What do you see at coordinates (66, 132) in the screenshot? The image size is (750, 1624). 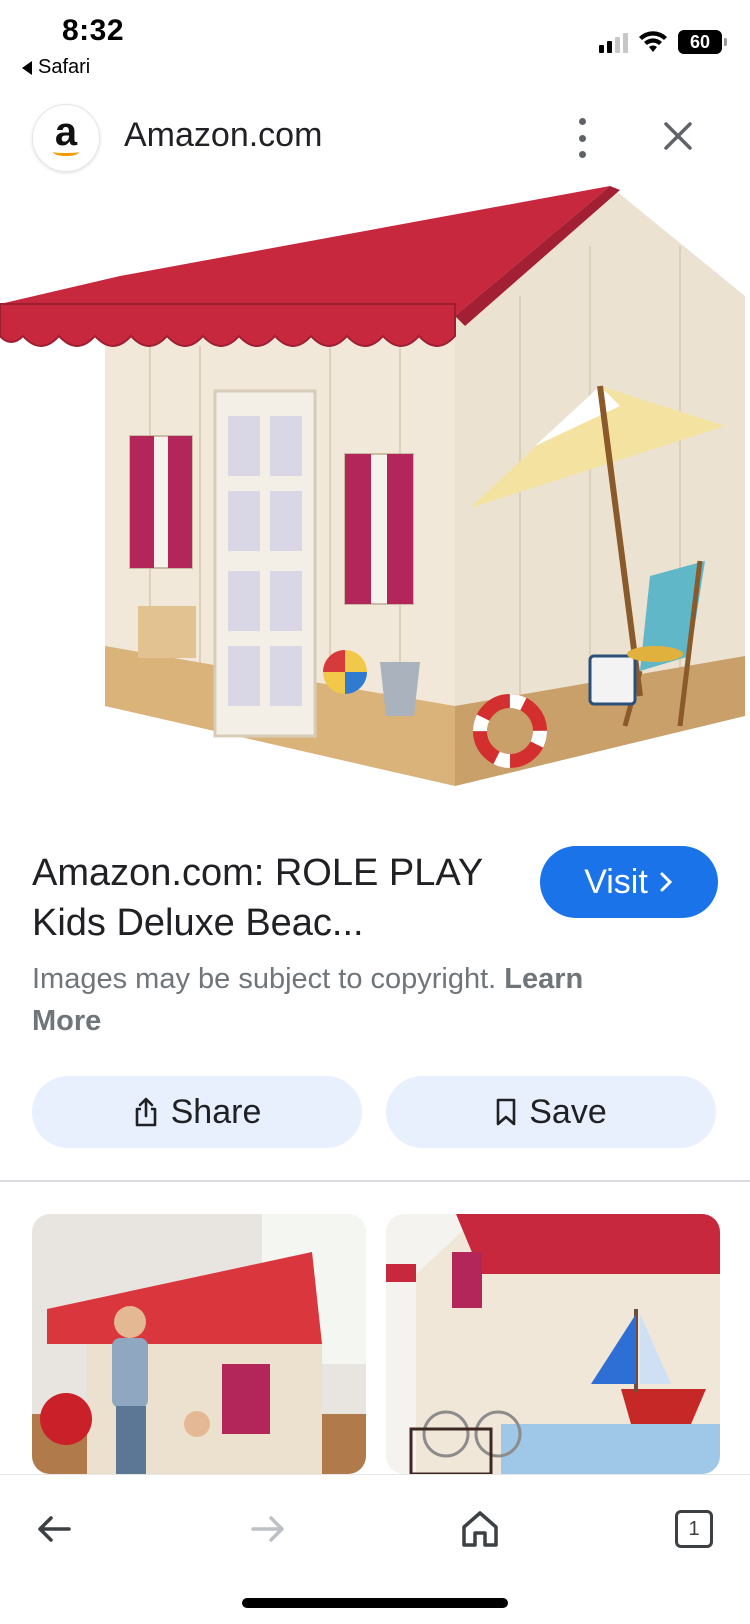 I see `amazon-logo-letter: a` at bounding box center [66, 132].